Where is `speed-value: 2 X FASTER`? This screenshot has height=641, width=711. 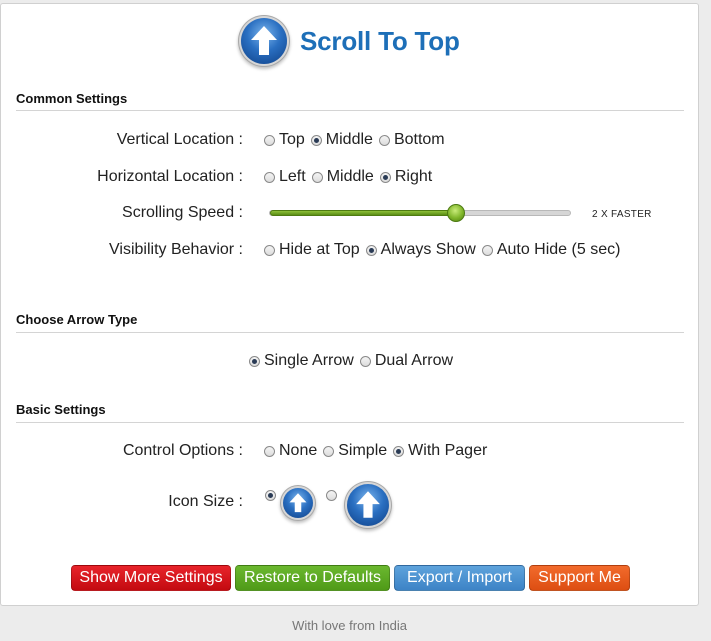
speed-value: 2 X FASTER is located at coordinates (622, 214).